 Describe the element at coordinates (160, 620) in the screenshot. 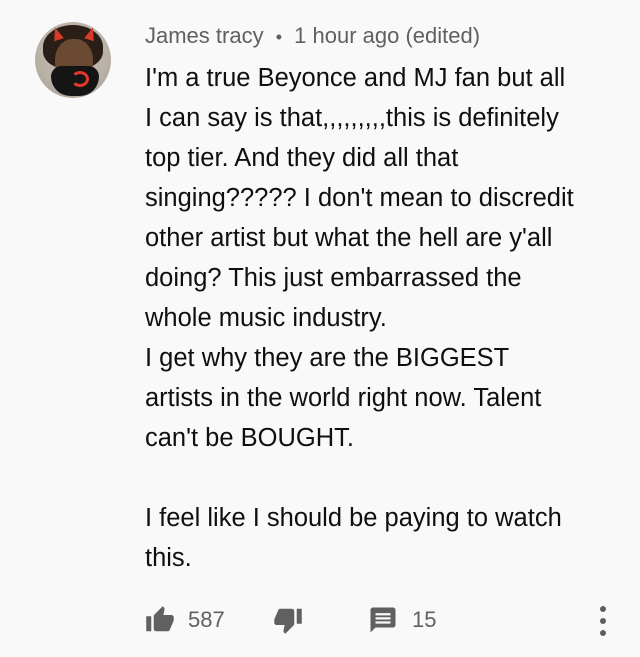

I see `thumbs-up-icon` at that location.